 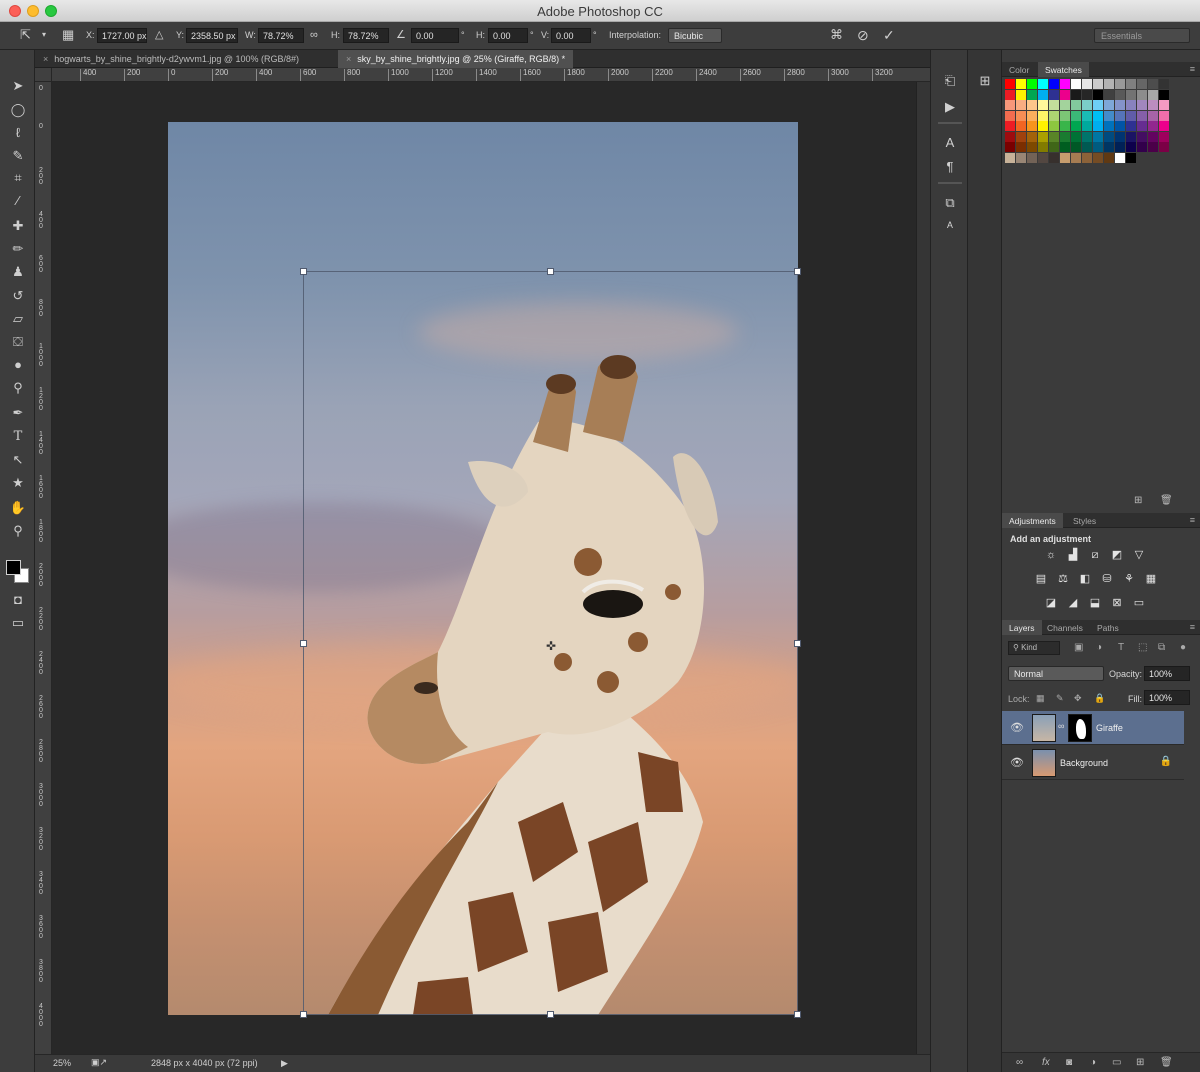 I want to click on x-field: 1727.00 px, so click(x=122, y=35).